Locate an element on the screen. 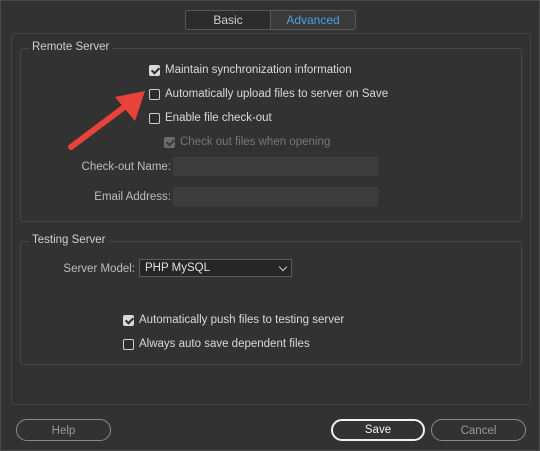  enable-checkout-checkbox is located at coordinates (154, 118).